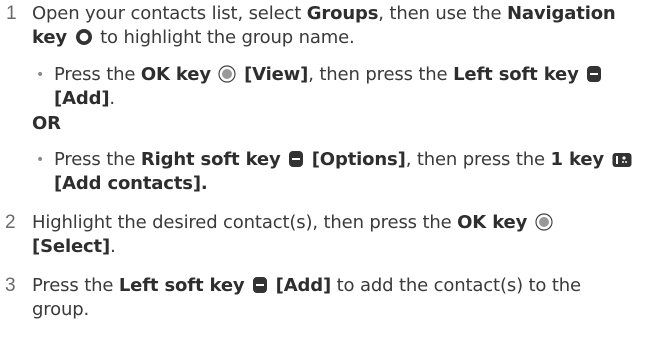  I want to click on step-number: 2, so click(10, 222).